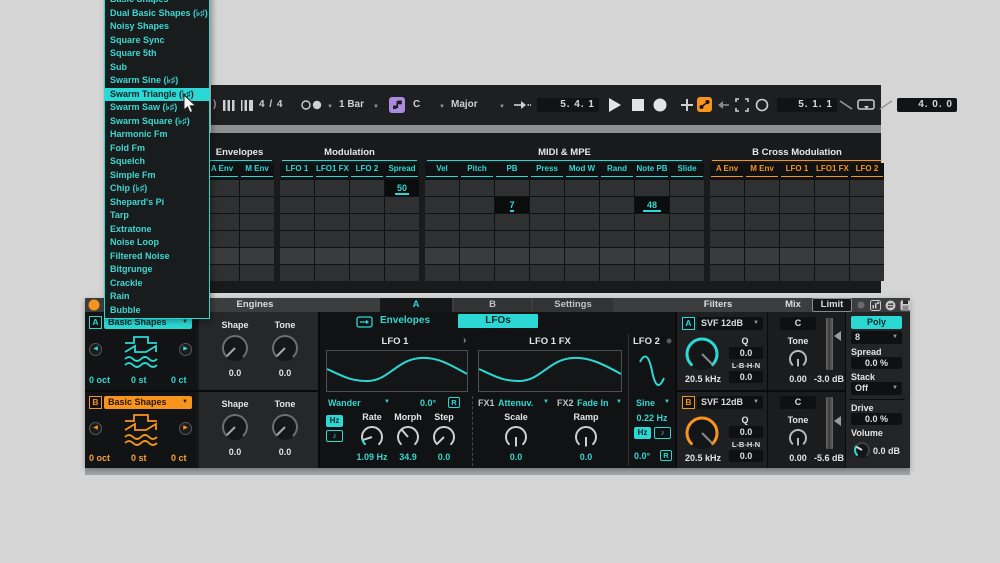 The image size is (1000, 563). What do you see at coordinates (512, 205) in the screenshot?
I see `matrix-cell: 7` at bounding box center [512, 205].